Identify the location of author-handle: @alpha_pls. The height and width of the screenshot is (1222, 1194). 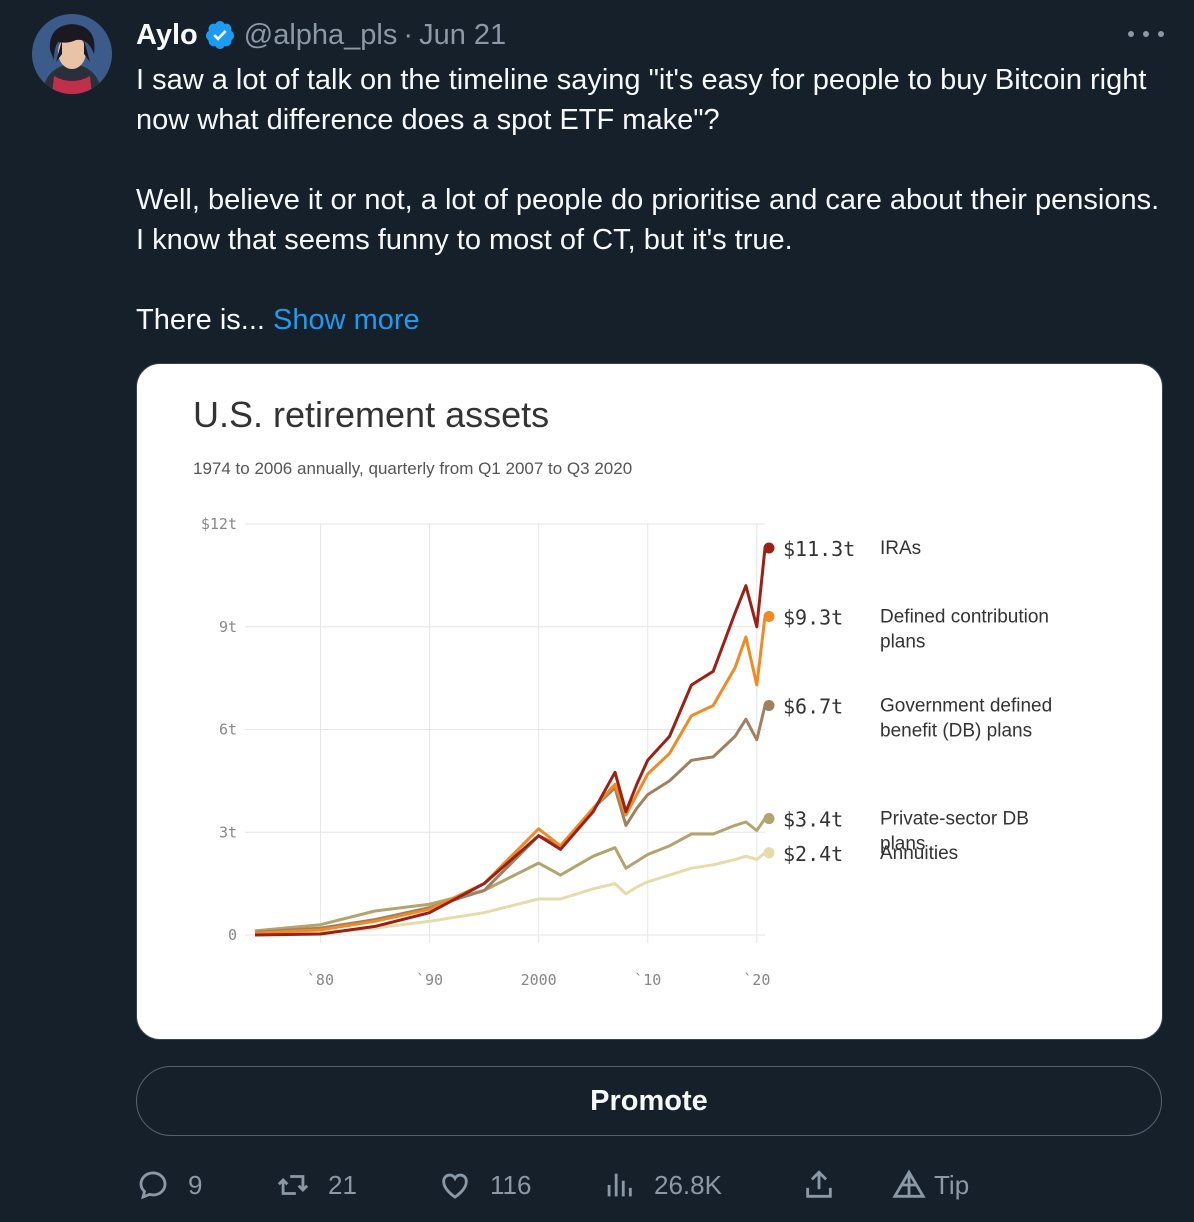
(321, 35).